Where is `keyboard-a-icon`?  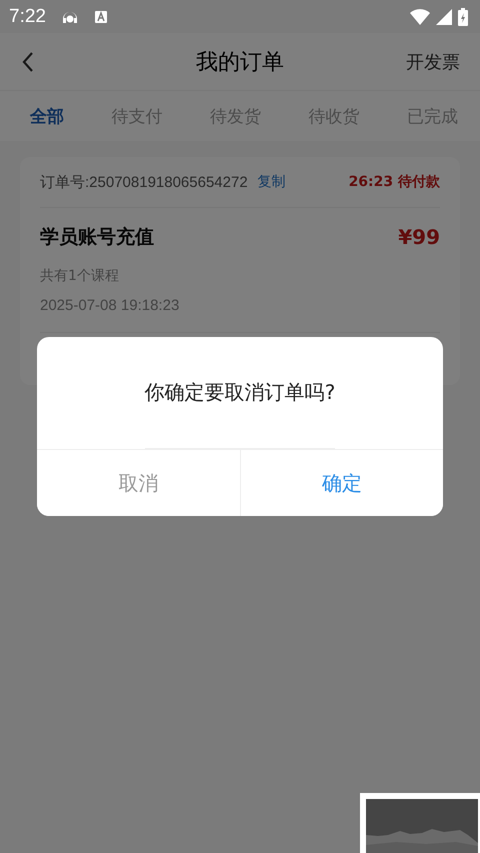 keyboard-a-icon is located at coordinates (101, 17).